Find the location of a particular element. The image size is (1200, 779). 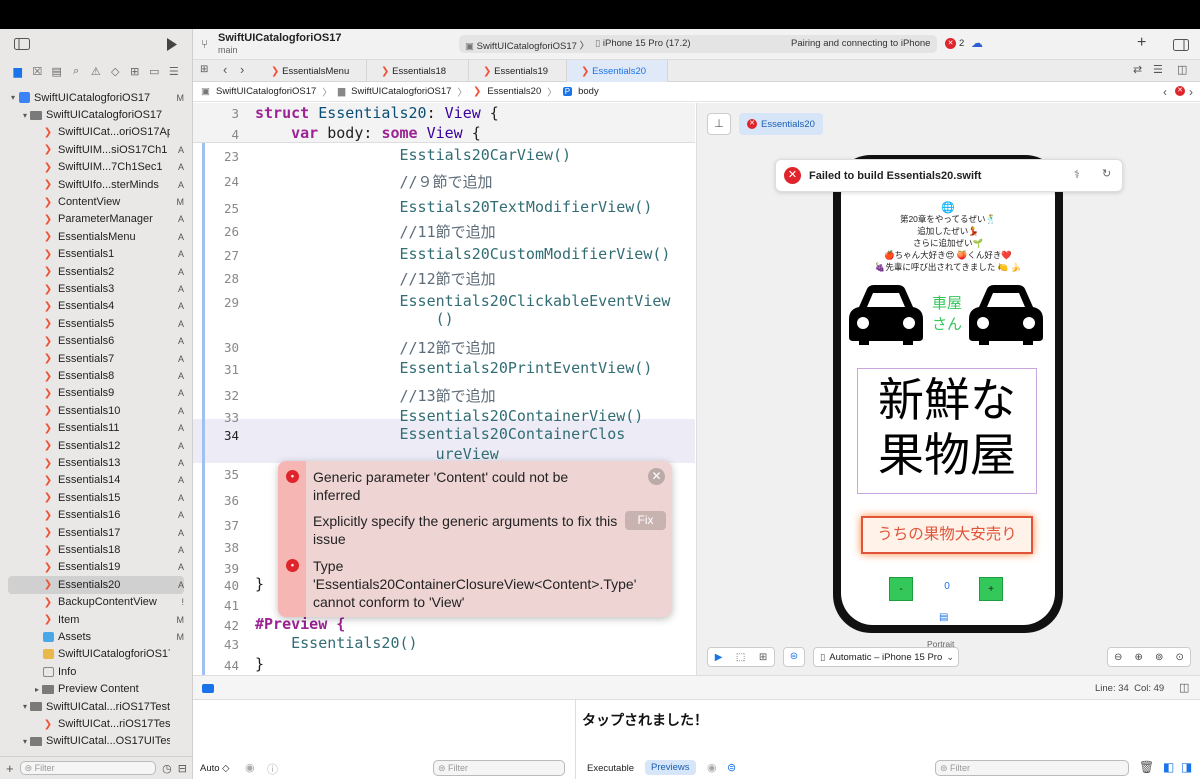

file-tree-item: ❯ Essentials4 A is located at coordinates (96, 306).